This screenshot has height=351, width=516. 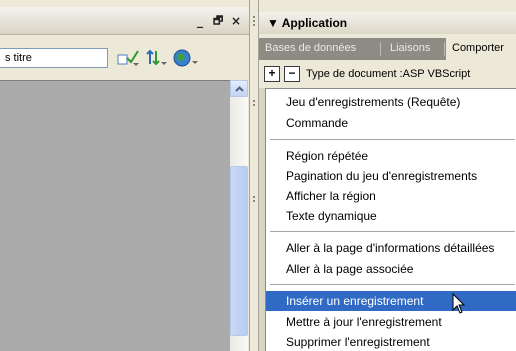 I want to click on tab-bindings: Liaisons, so click(x=410, y=49).